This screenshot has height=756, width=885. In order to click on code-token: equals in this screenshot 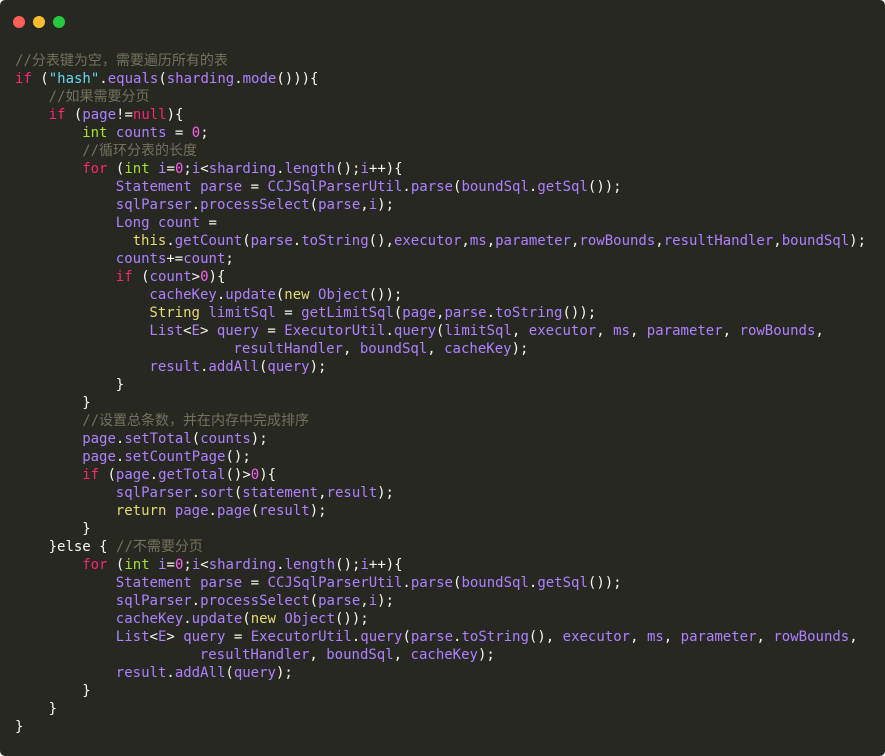, I will do `click(133, 79)`.